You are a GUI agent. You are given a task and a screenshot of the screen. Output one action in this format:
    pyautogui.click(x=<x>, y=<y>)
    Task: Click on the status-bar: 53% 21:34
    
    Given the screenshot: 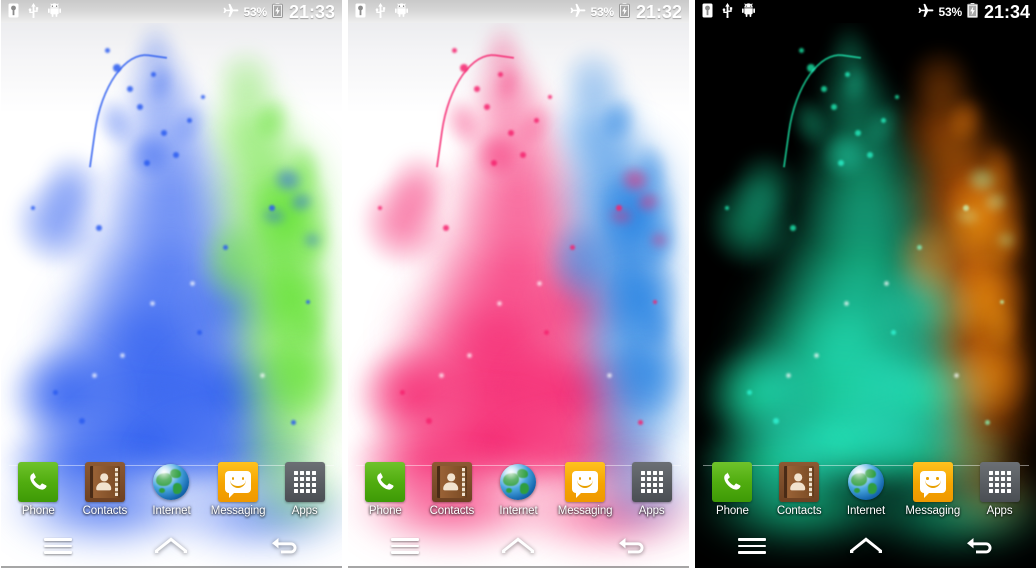 What is the action you would take?
    pyautogui.click(x=865, y=11)
    